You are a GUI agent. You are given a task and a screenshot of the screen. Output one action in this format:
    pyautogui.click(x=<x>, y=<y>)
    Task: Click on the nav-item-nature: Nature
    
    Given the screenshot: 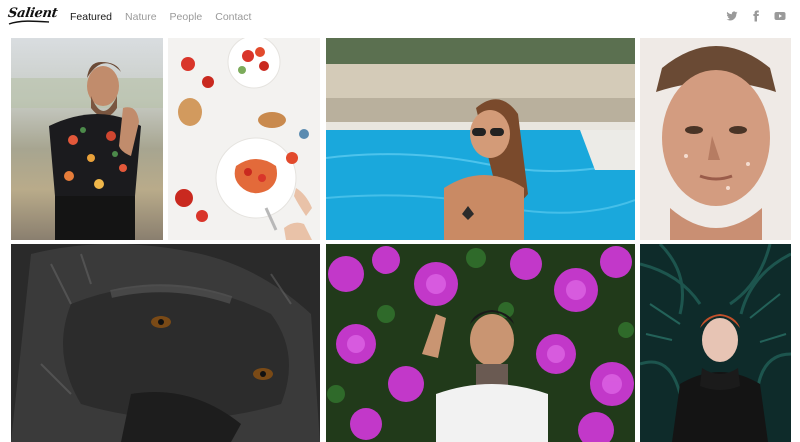 What is the action you would take?
    pyautogui.click(x=141, y=17)
    